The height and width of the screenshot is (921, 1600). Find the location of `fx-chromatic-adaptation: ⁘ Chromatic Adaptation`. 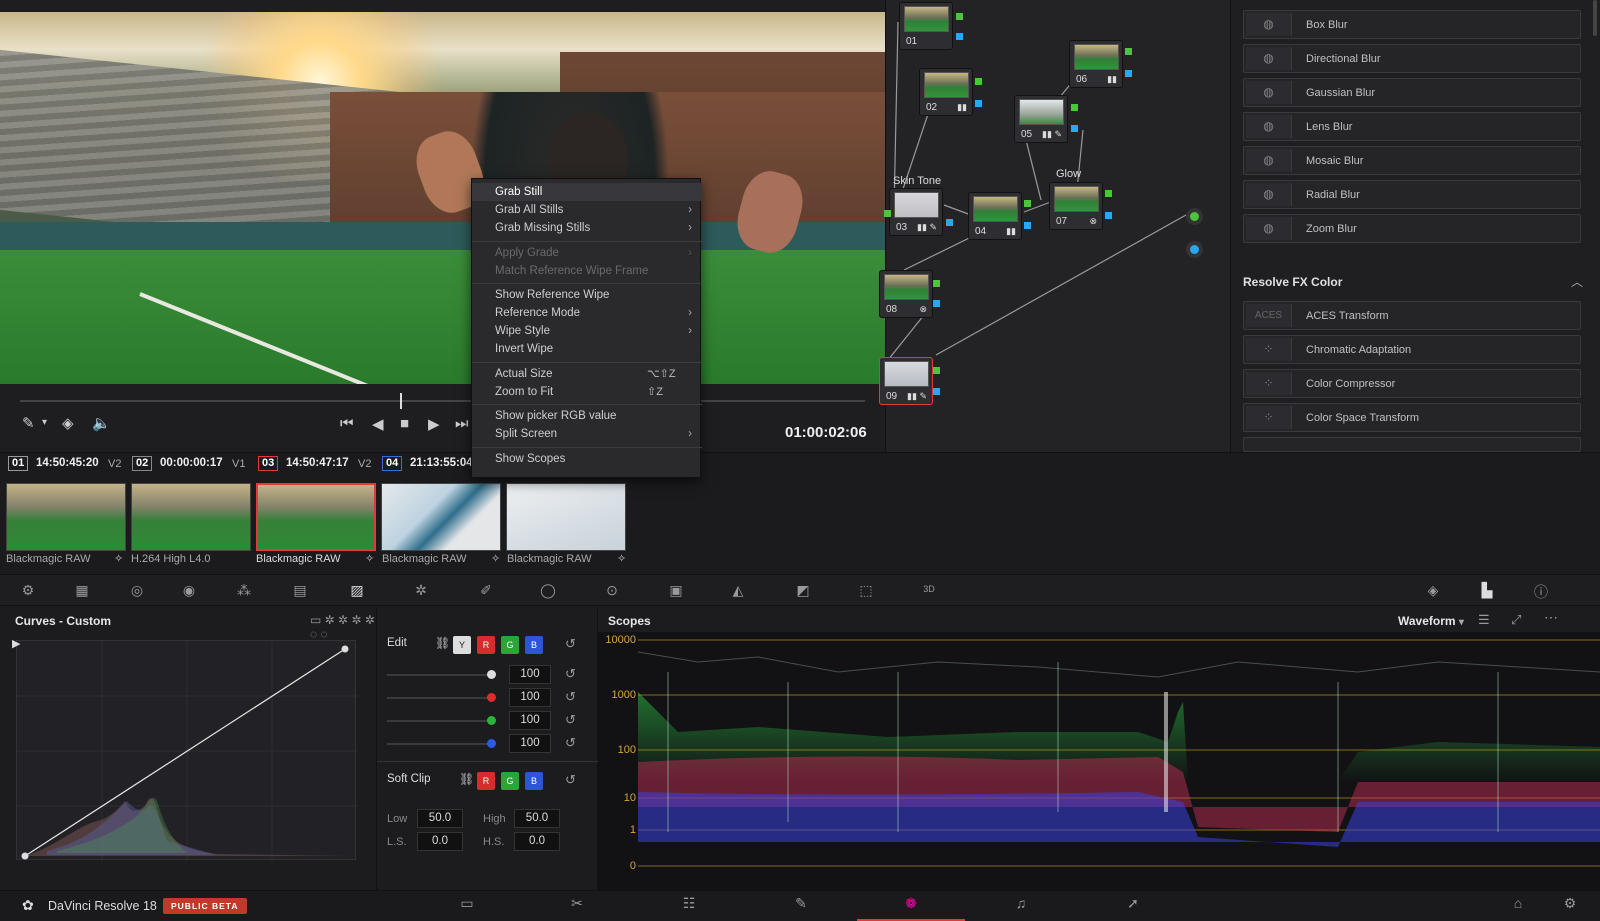

fx-chromatic-adaptation: ⁘ Chromatic Adaptation is located at coordinates (1412, 349).